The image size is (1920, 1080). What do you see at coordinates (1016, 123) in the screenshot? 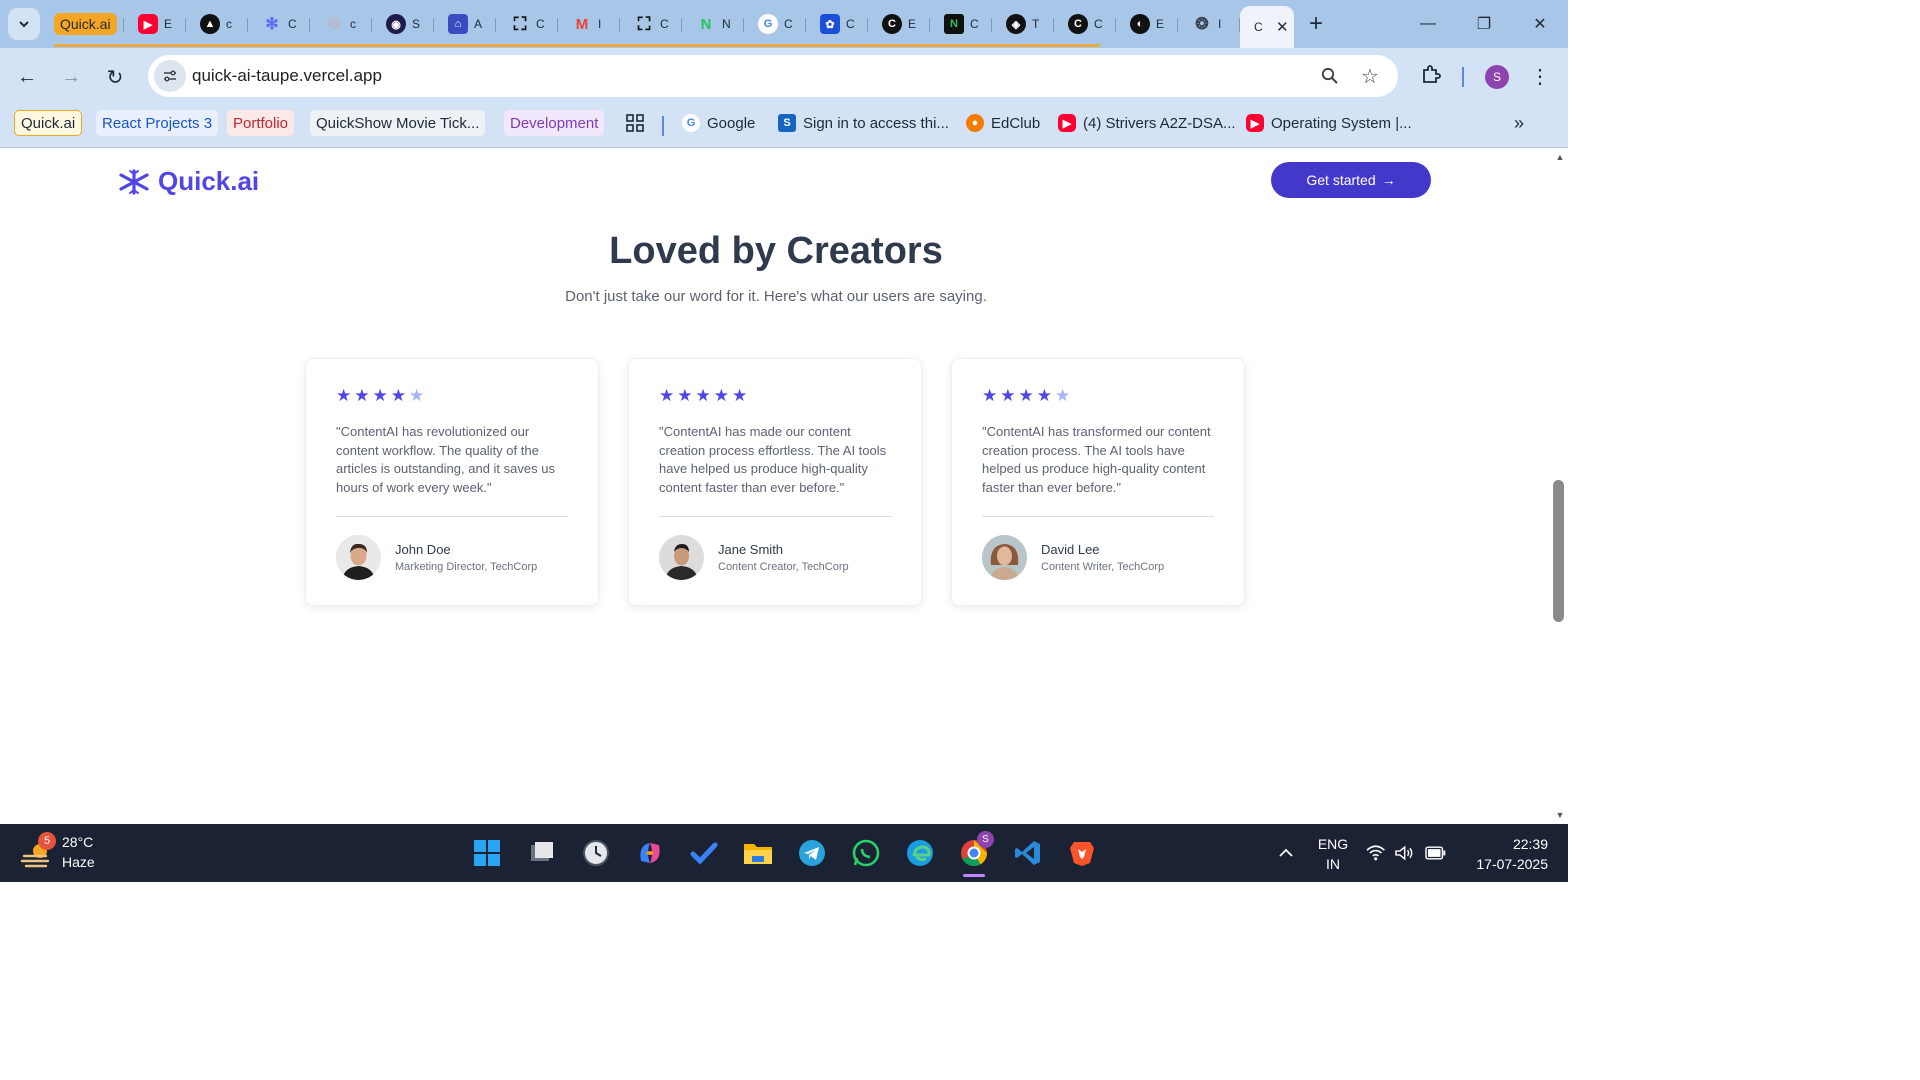
I see `bookmark-label: EdClub` at bounding box center [1016, 123].